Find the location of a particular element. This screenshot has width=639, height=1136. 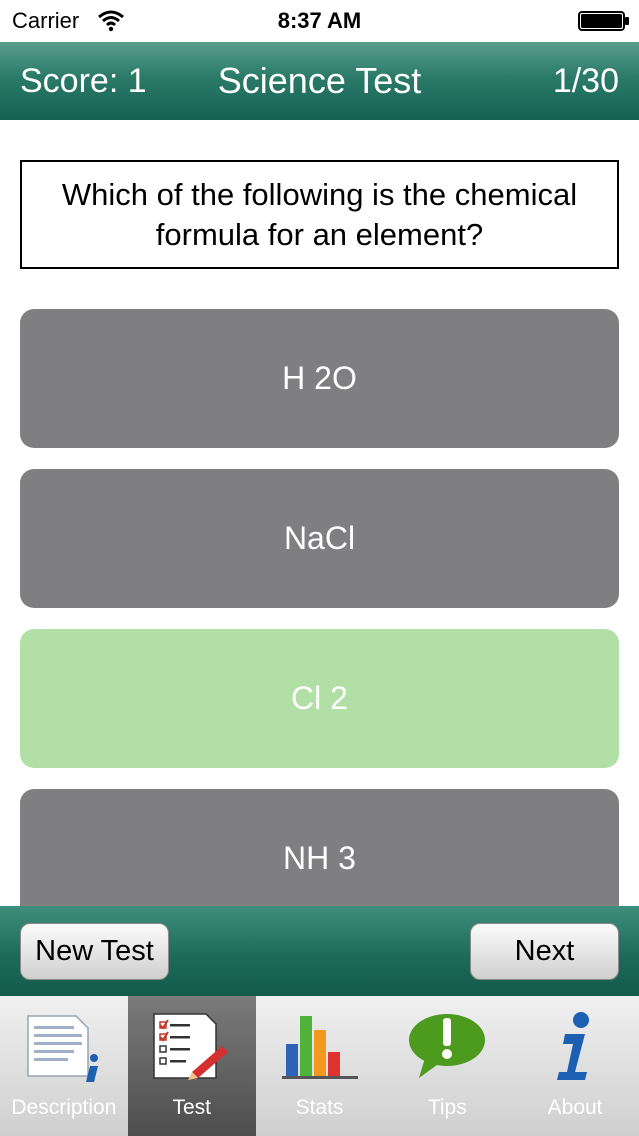

page-title: Science Test is located at coordinates (319, 80).